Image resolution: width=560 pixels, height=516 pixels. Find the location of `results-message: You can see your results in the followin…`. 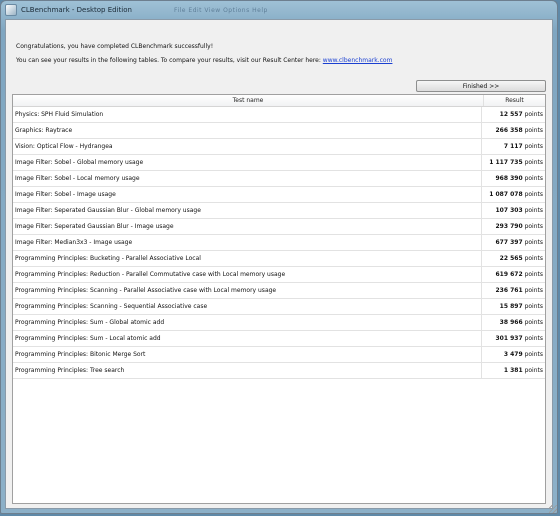

results-message: You can see your results in the followin… is located at coordinates (204, 60).